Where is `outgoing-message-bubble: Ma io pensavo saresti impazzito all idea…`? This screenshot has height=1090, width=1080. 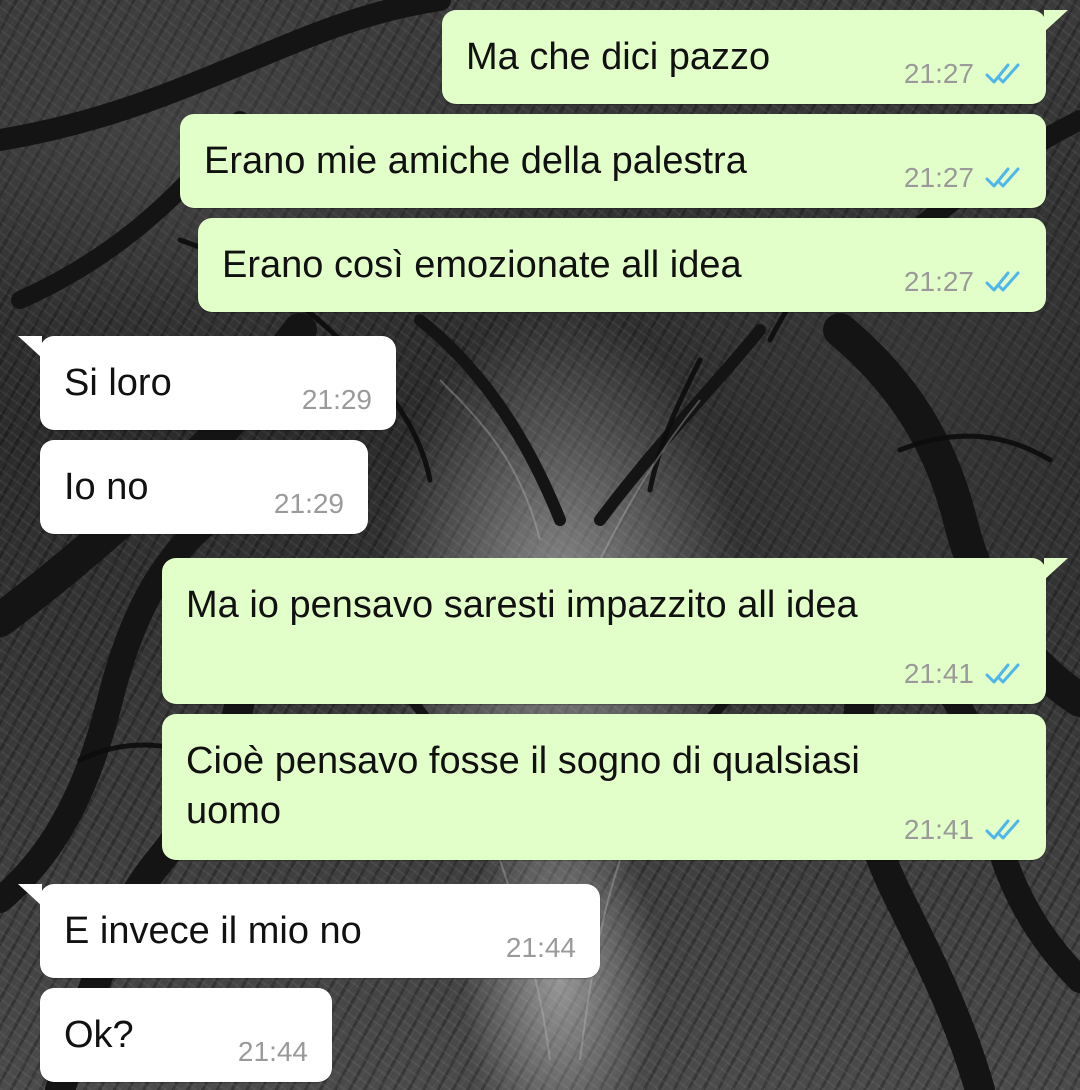
outgoing-message-bubble: Ma io pensavo saresti impazzito all idea… is located at coordinates (615, 631).